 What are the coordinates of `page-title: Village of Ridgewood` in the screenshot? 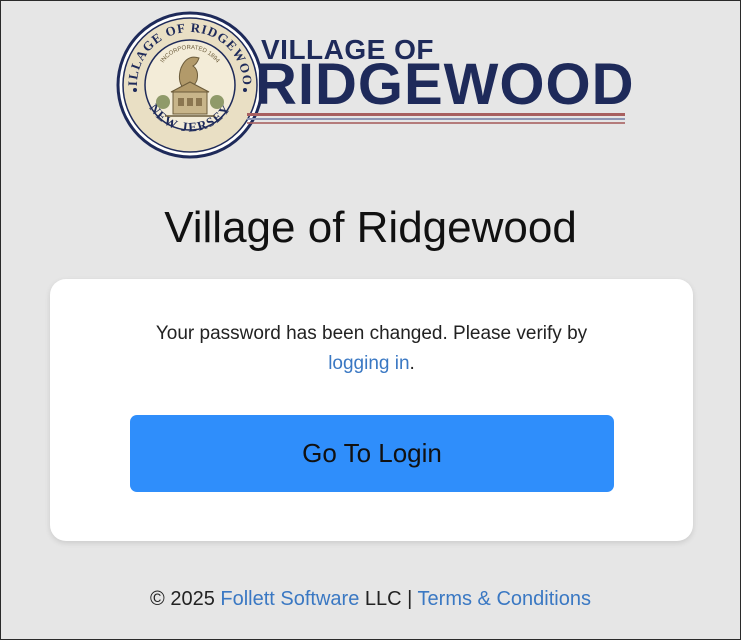 It's located at (370, 227).